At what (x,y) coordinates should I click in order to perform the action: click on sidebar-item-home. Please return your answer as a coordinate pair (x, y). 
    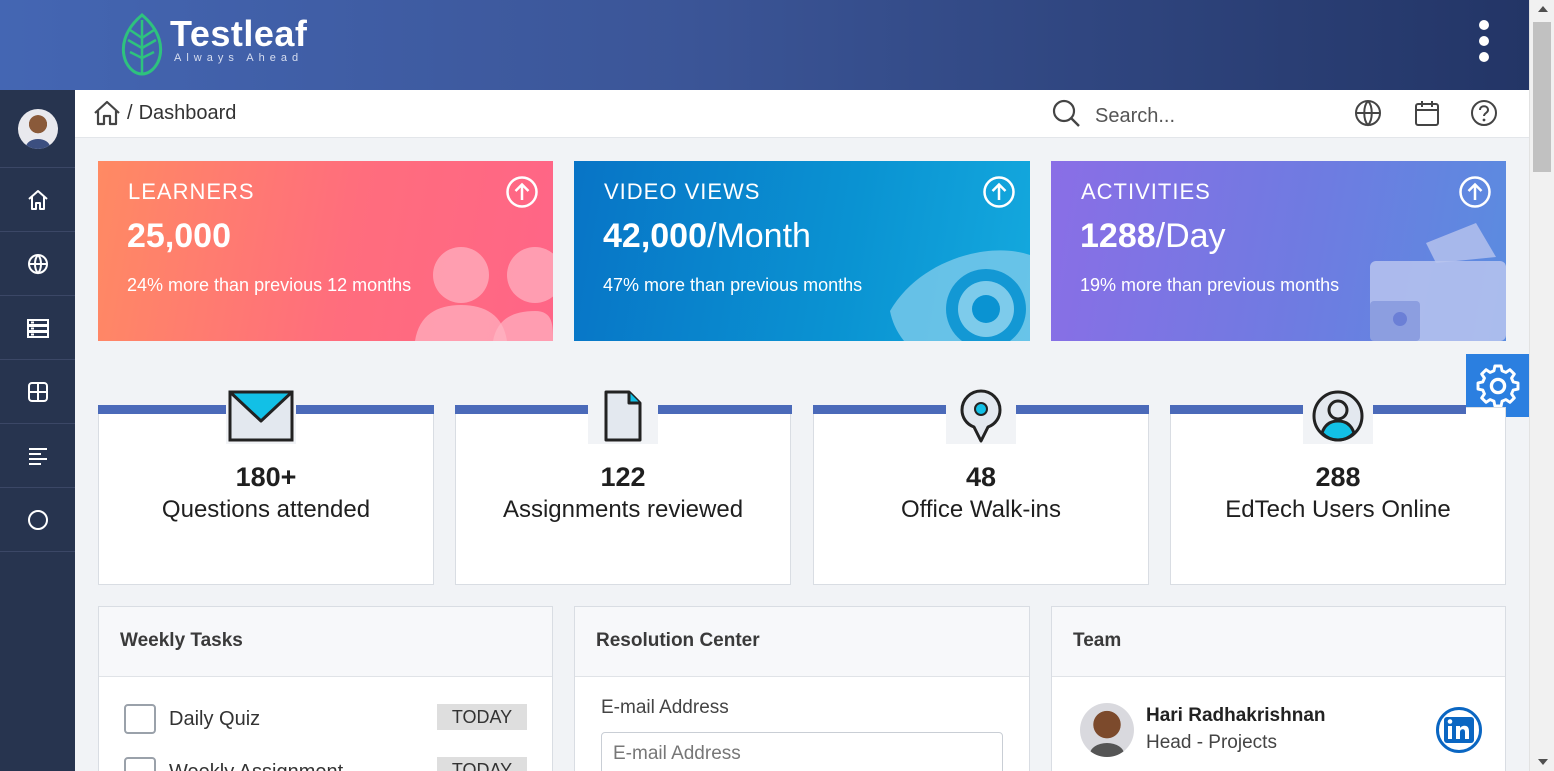
    Looking at the image, I should click on (37, 200).